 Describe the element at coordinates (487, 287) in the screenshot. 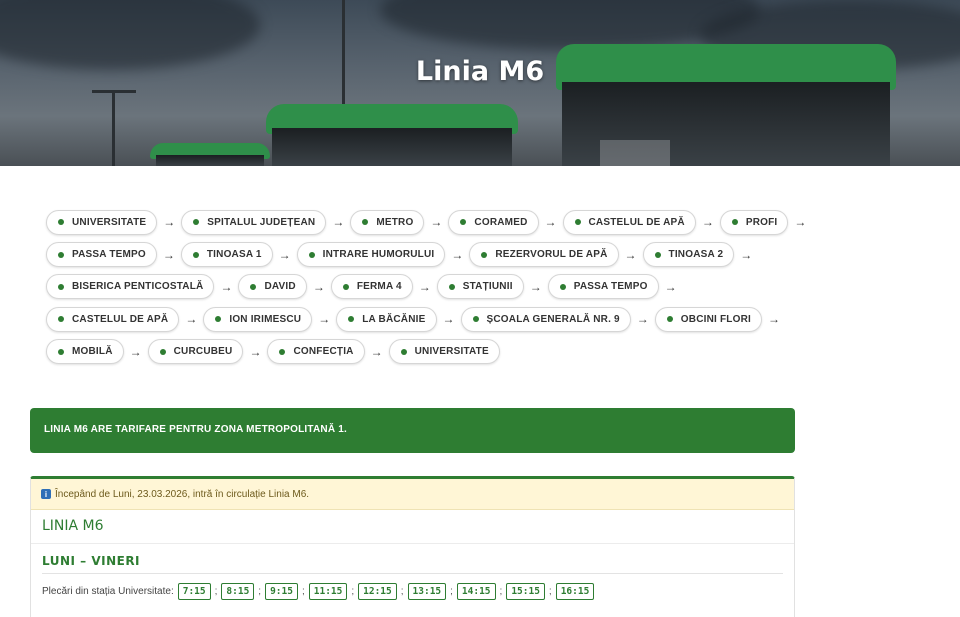

I see `stop-label: STAȚIUNII` at that location.